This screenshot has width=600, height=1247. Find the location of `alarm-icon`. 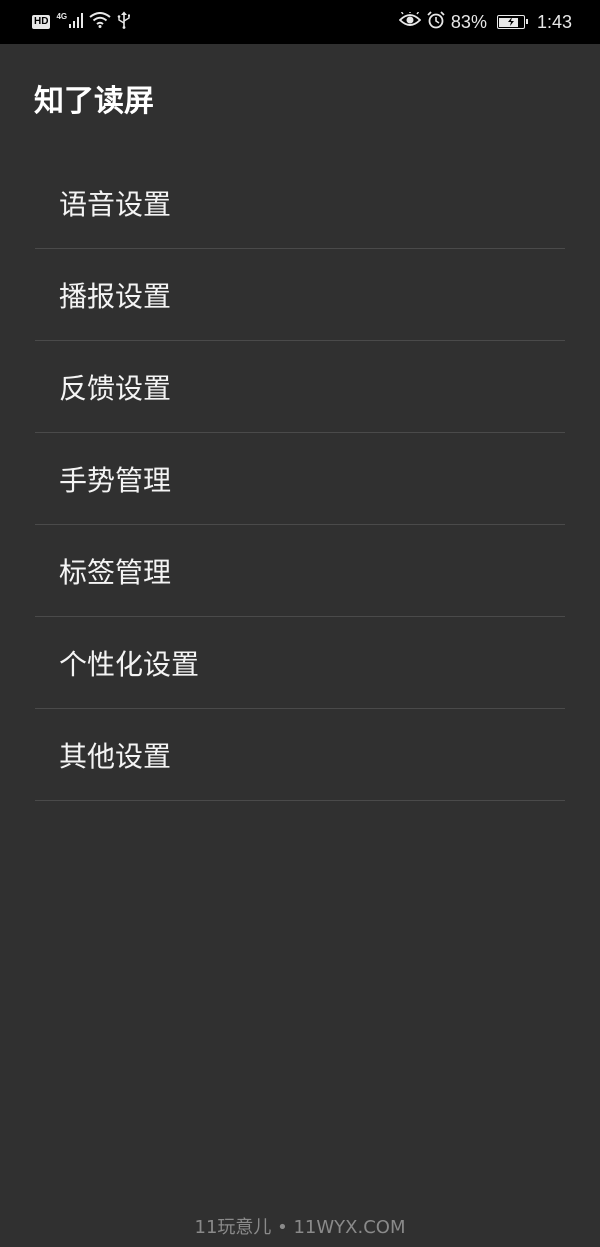

alarm-icon is located at coordinates (436, 22).